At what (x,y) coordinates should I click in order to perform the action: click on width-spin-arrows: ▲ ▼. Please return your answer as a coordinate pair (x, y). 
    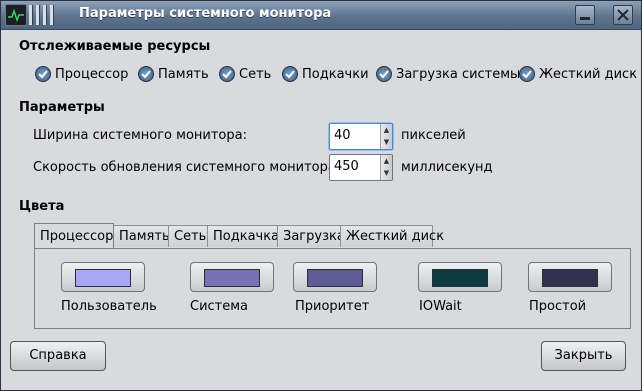
    Looking at the image, I should click on (386, 136).